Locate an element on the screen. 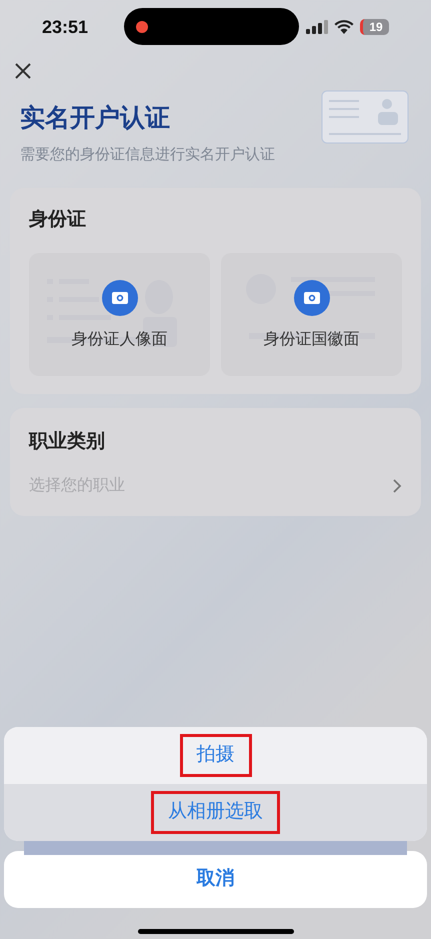  close-icon is located at coordinates (23, 71).